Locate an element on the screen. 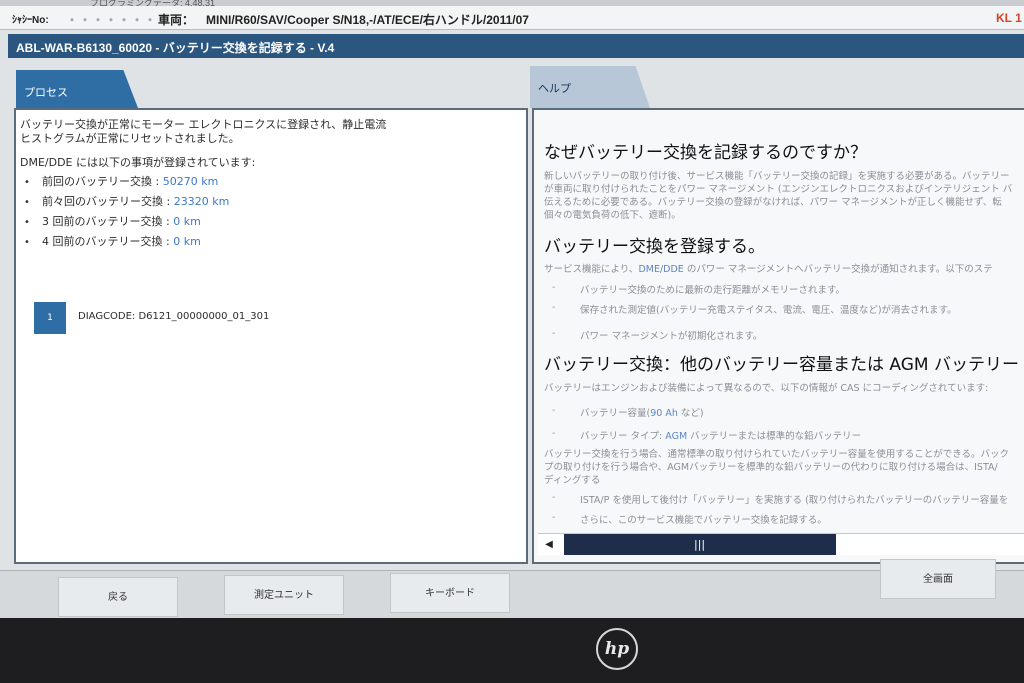 This screenshot has height=683, width=1024. help-horizontal-scrollbar: ◀ ||| is located at coordinates (781, 544).